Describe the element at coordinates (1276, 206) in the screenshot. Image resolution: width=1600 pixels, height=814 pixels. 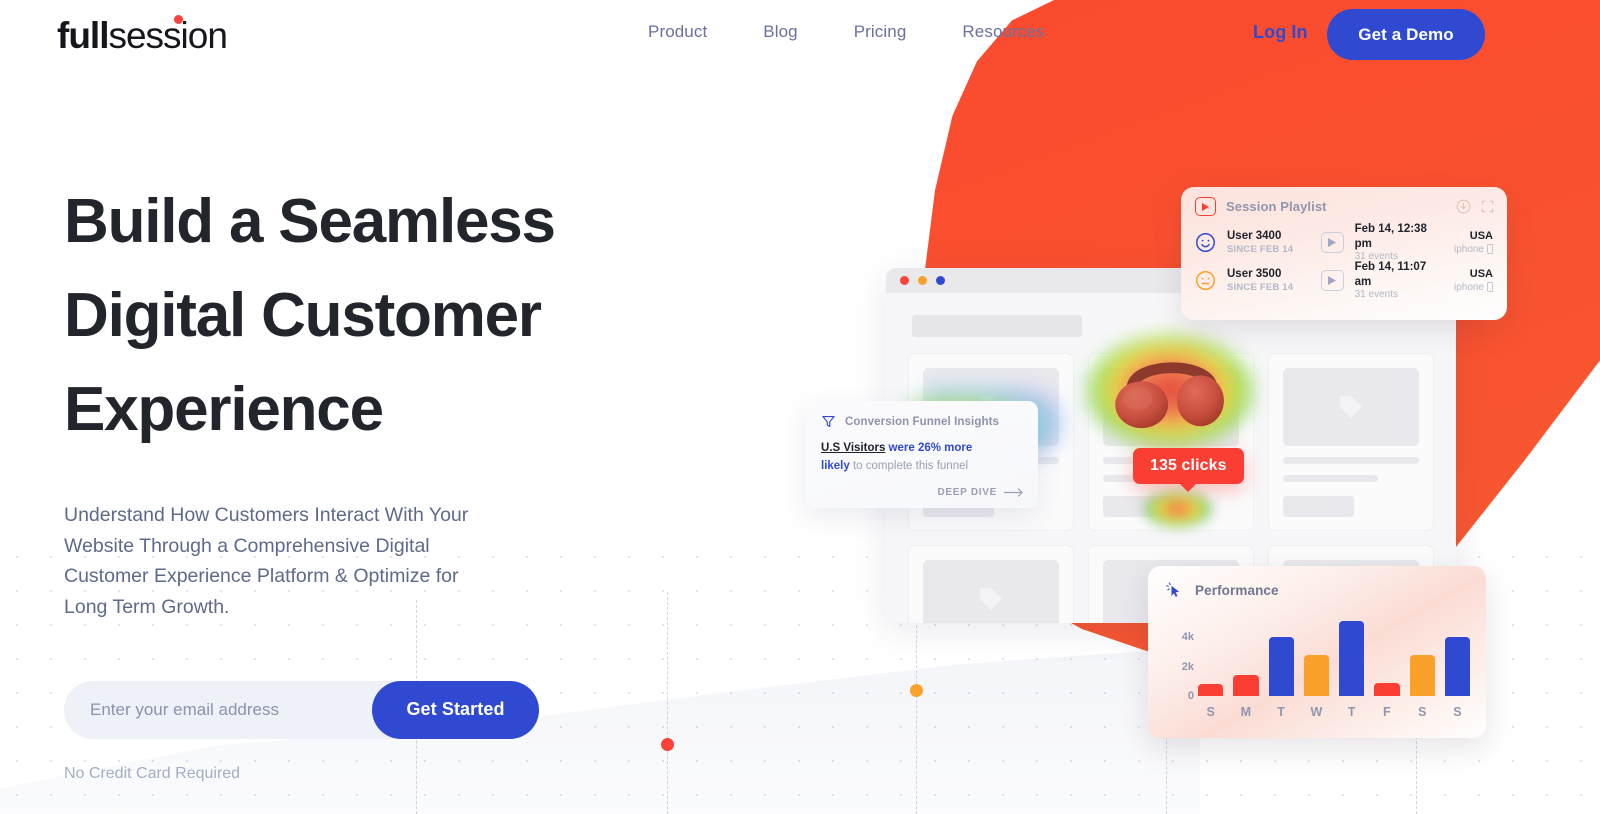
I see `session-playlist-title: Session Playlist` at that location.